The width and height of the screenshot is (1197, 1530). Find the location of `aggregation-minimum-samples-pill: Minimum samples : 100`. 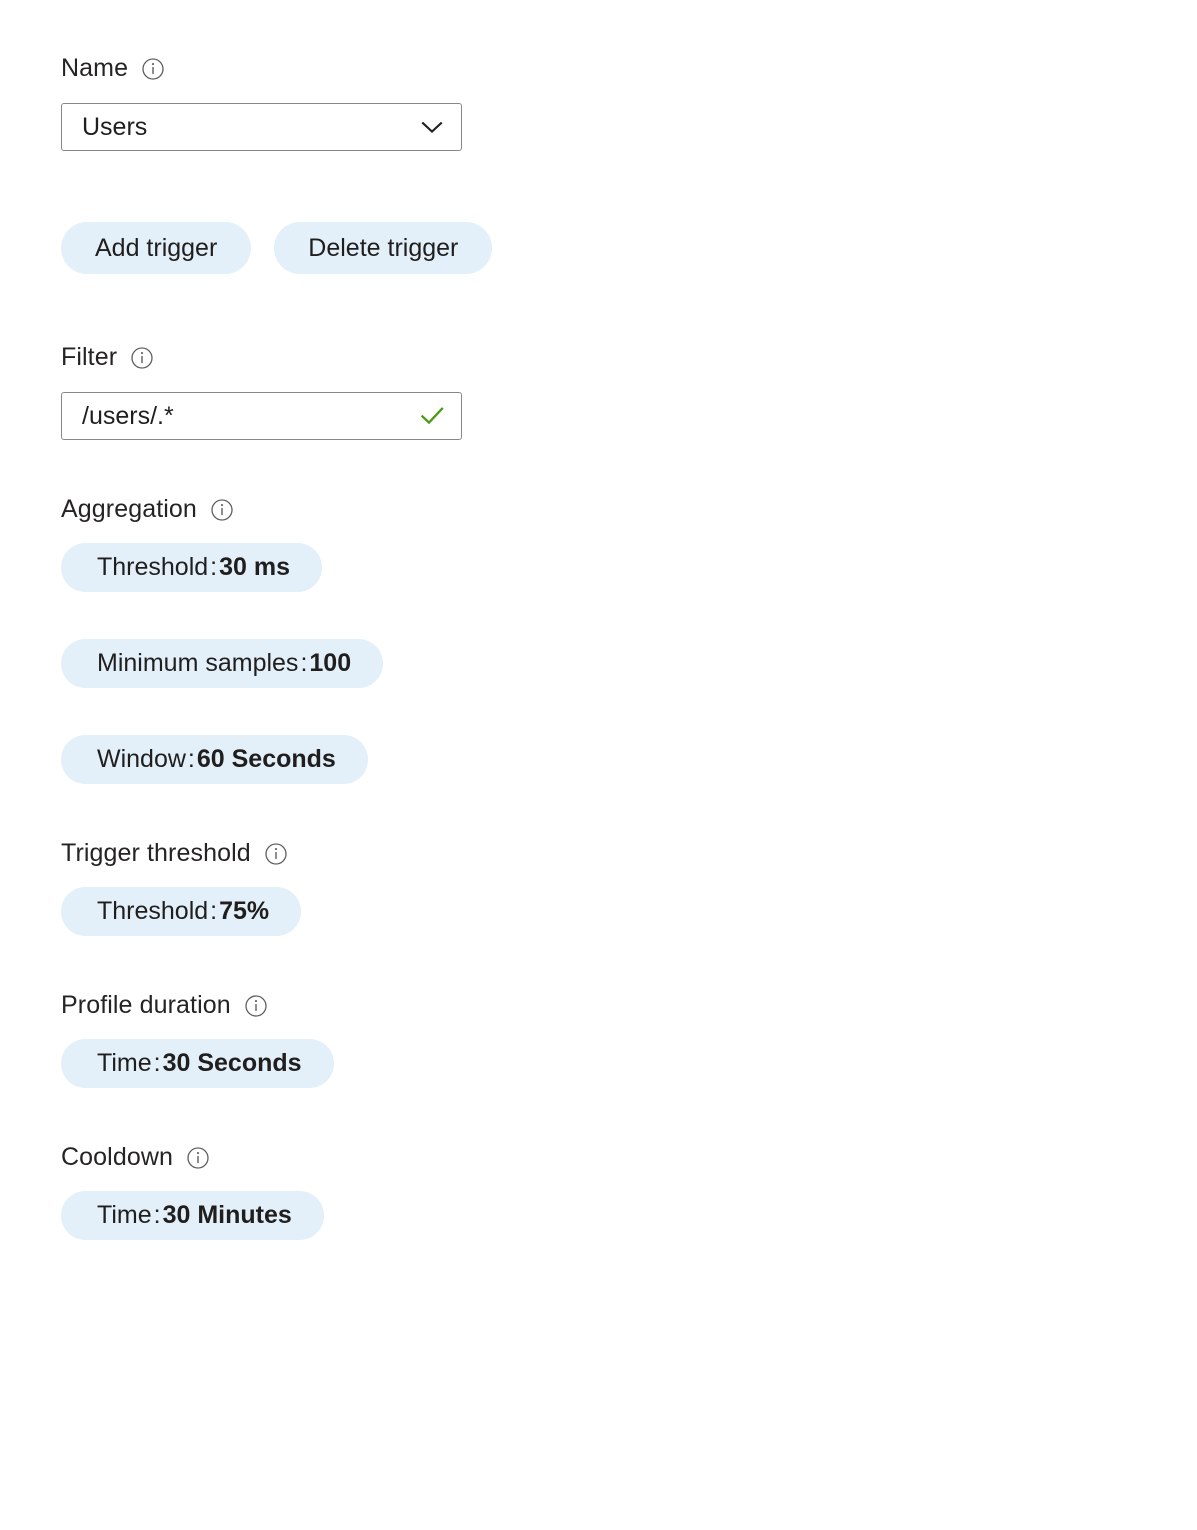

aggregation-minimum-samples-pill: Minimum samples : 100 is located at coordinates (222, 663).